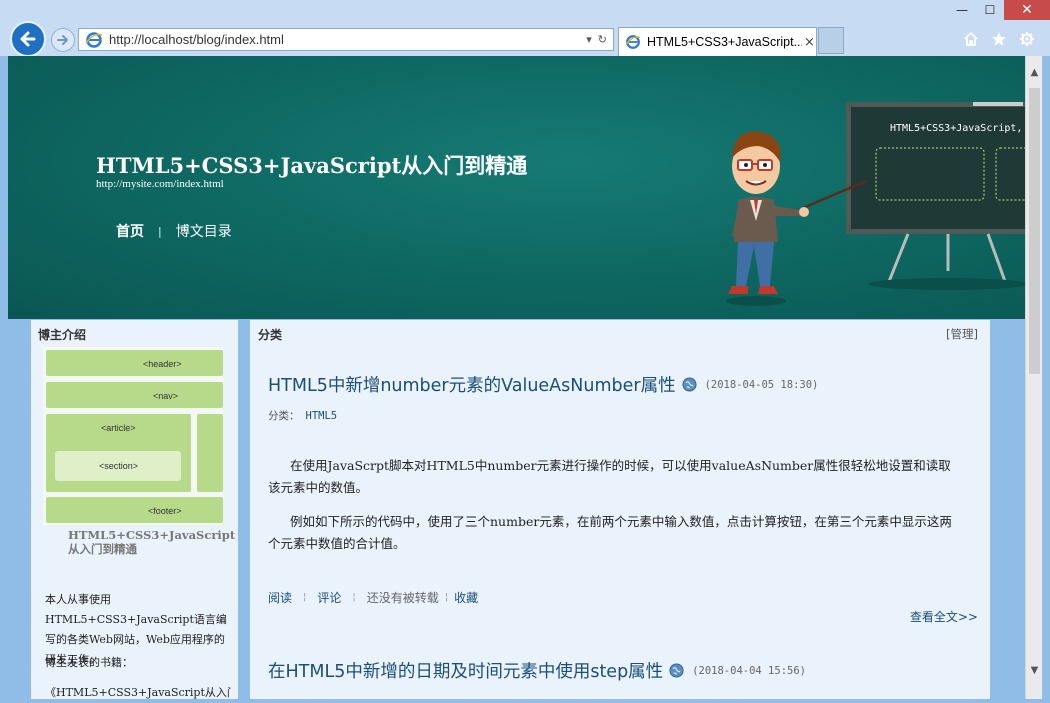 This screenshot has width=1050, height=703. Describe the element at coordinates (962, 334) in the screenshot. I see `manage-link: [管理]` at that location.